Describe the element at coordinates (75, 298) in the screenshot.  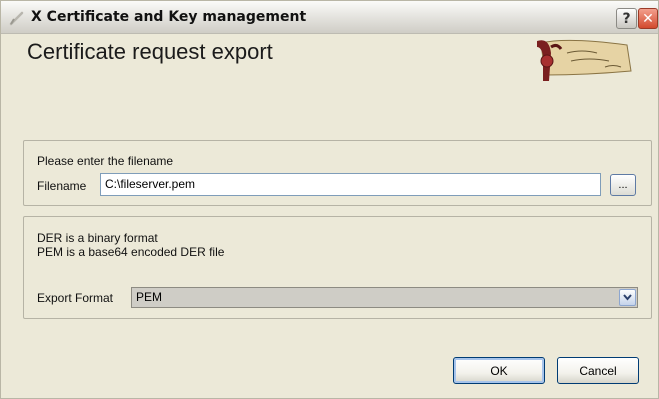
I see `export-format-label: Export Format` at that location.